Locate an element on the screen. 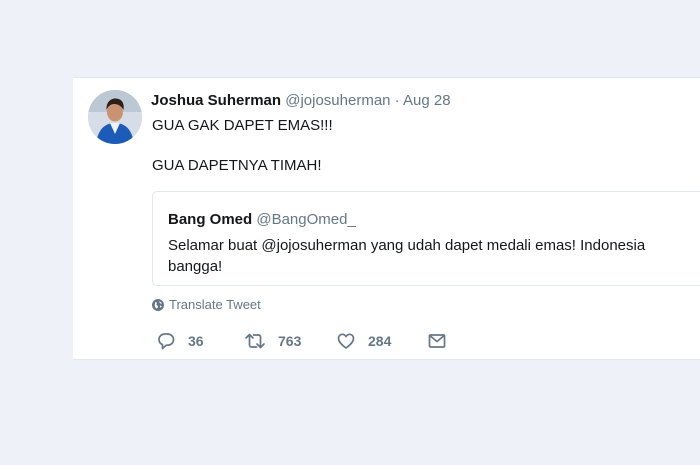 This screenshot has height=465, width=700. translate-tweet-link: Translate Tweet is located at coordinates (206, 305).